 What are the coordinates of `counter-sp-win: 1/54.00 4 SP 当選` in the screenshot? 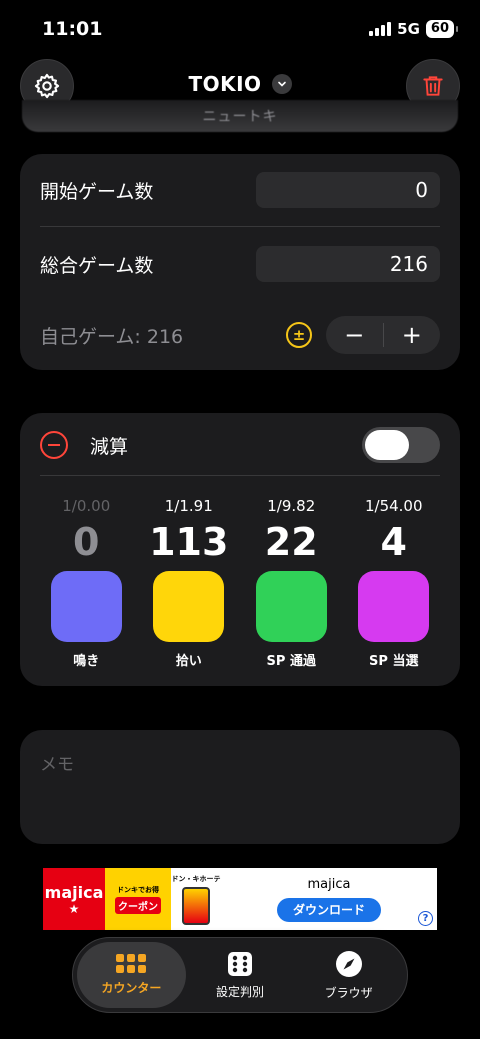 It's located at (394, 583).